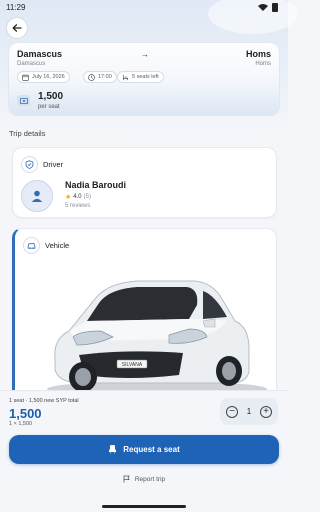  What do you see at coordinates (132, 365) in the screenshot?
I see `license-plate: SILVANA` at bounding box center [132, 365].